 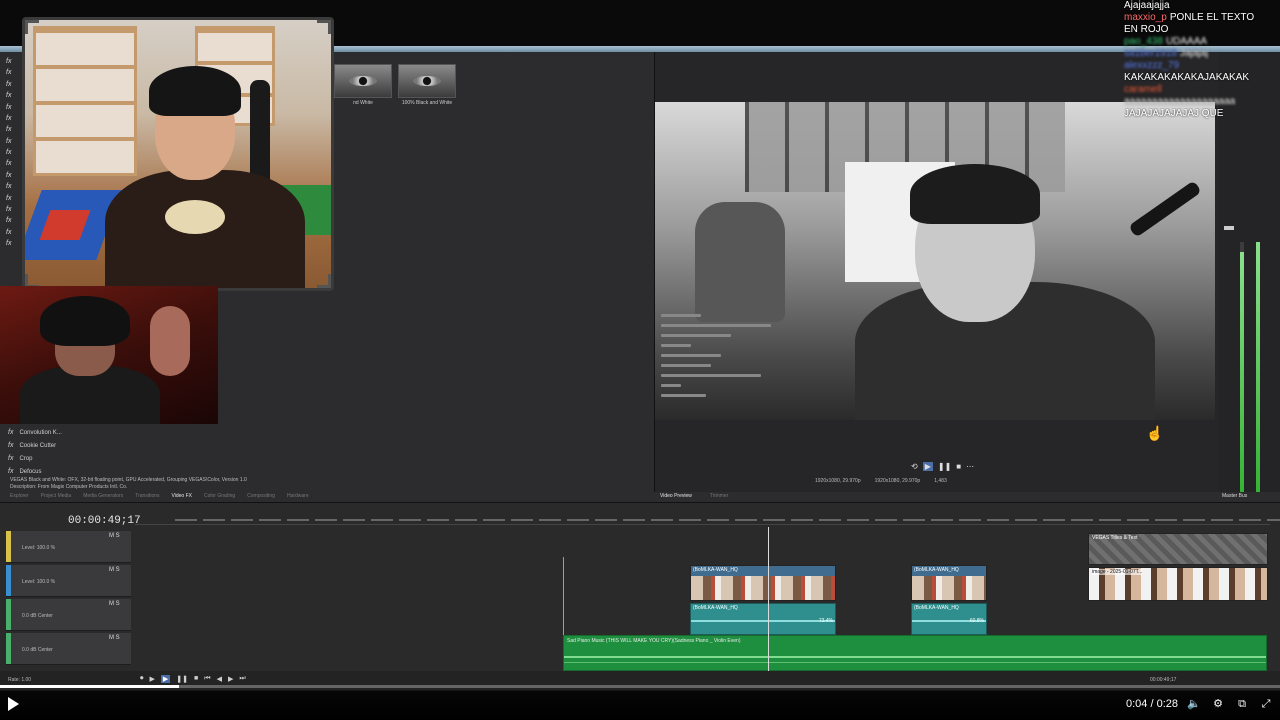 What do you see at coordinates (26, 458) in the screenshot?
I see `plugin-name: Crop` at bounding box center [26, 458].